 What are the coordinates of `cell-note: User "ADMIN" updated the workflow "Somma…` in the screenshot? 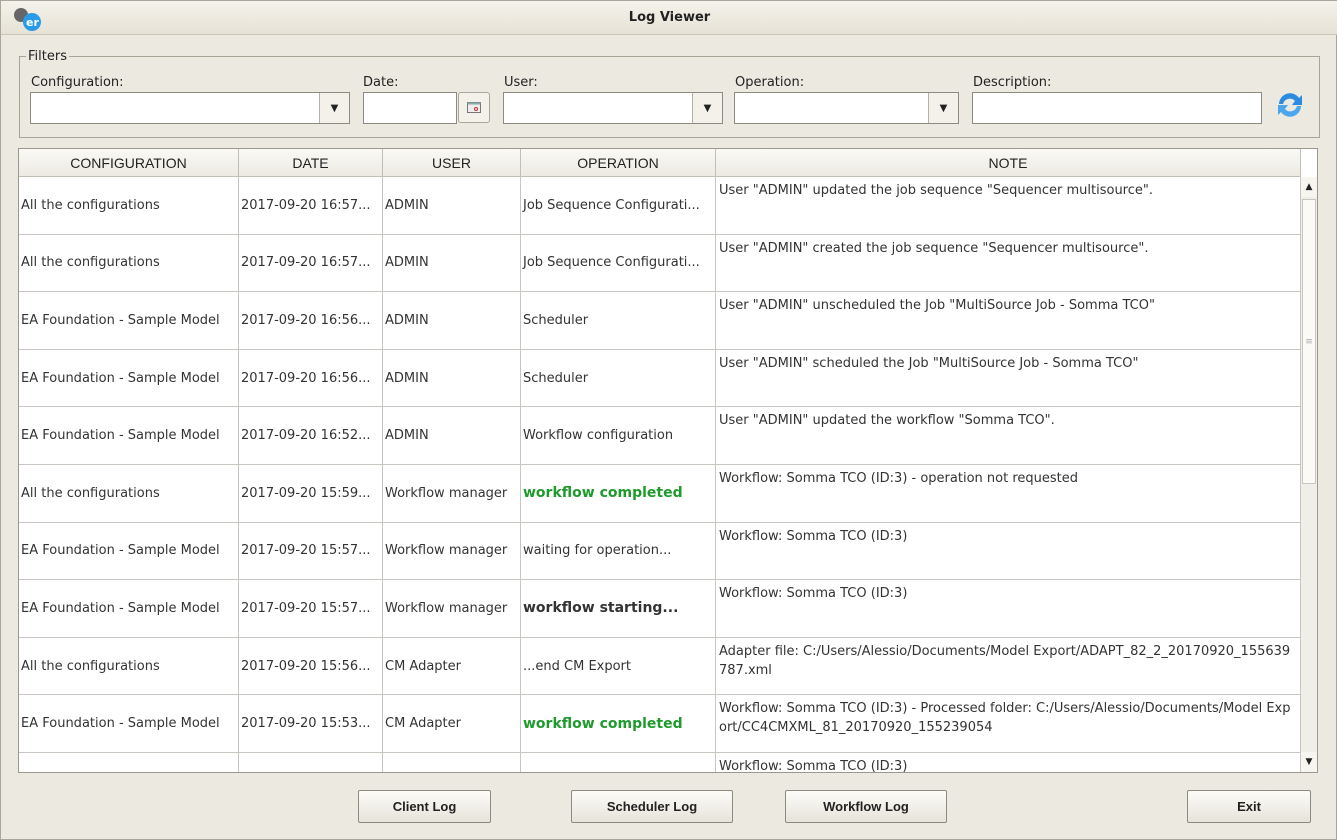 It's located at (1008, 435).